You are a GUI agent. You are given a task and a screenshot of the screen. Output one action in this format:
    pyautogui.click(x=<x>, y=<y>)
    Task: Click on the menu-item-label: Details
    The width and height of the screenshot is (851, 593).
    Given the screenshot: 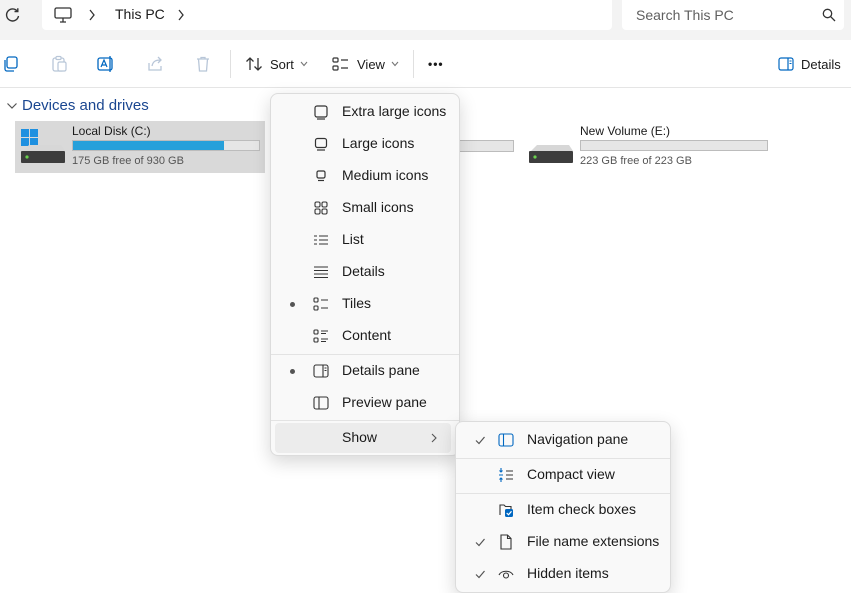 What is the action you would take?
    pyautogui.click(x=363, y=271)
    